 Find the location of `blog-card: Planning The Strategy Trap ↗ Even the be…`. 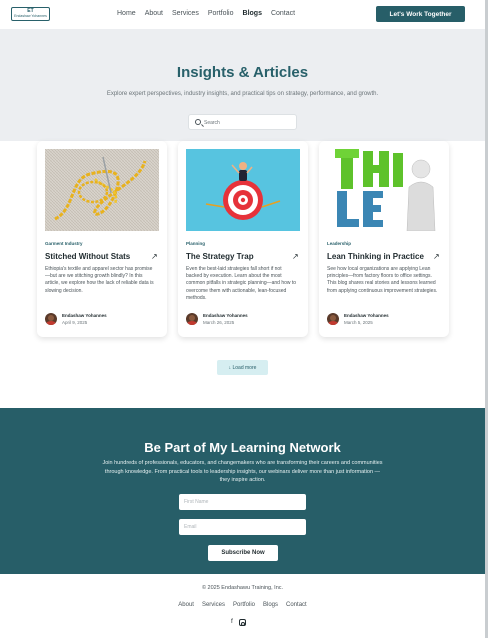

blog-card: Planning The Strategy Trap ↗ Even the be… is located at coordinates (243, 239).